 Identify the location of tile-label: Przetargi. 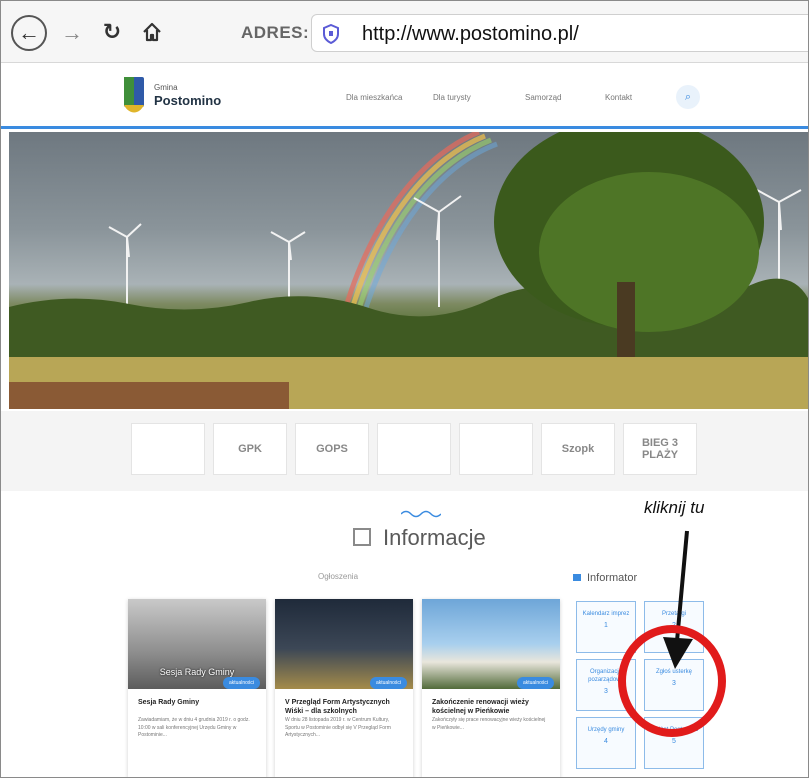
(673, 614).